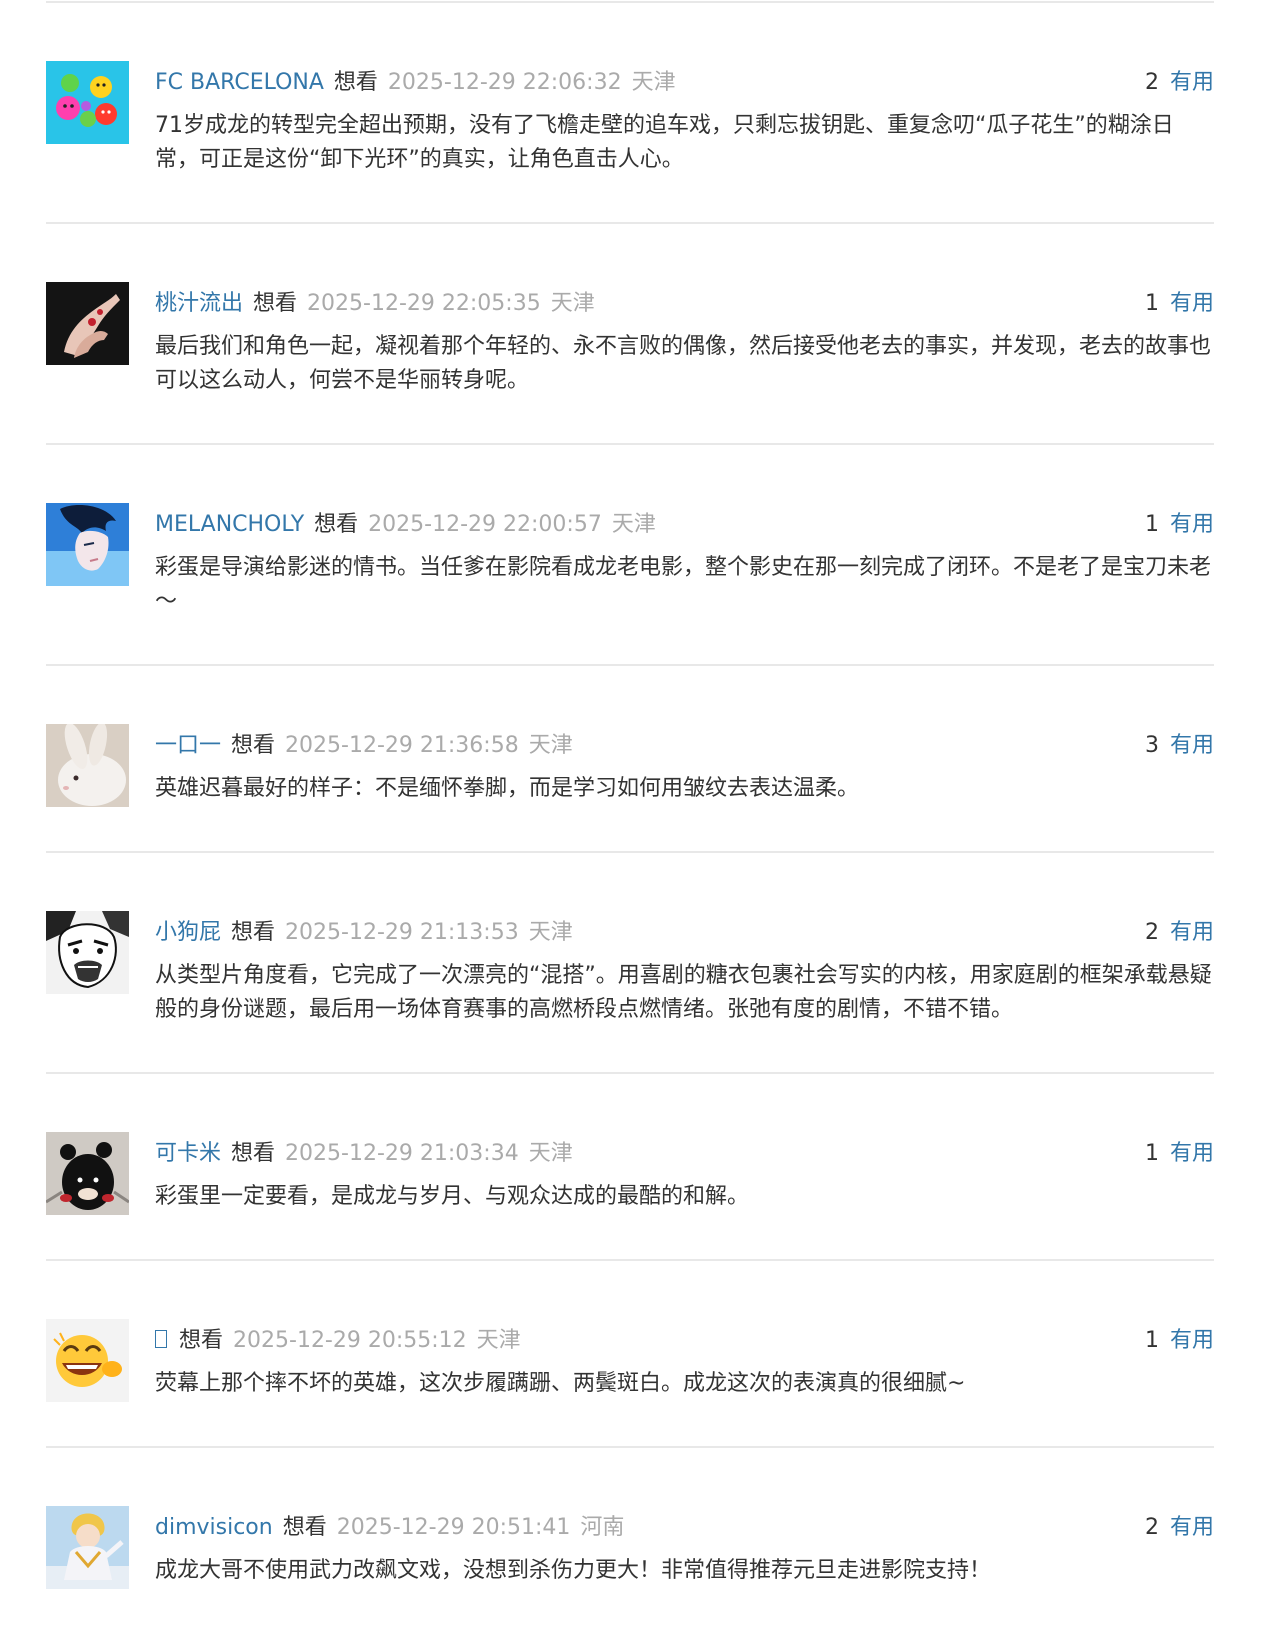 The image size is (1279, 1633). I want to click on username-link: FC BARCELONA, so click(239, 82).